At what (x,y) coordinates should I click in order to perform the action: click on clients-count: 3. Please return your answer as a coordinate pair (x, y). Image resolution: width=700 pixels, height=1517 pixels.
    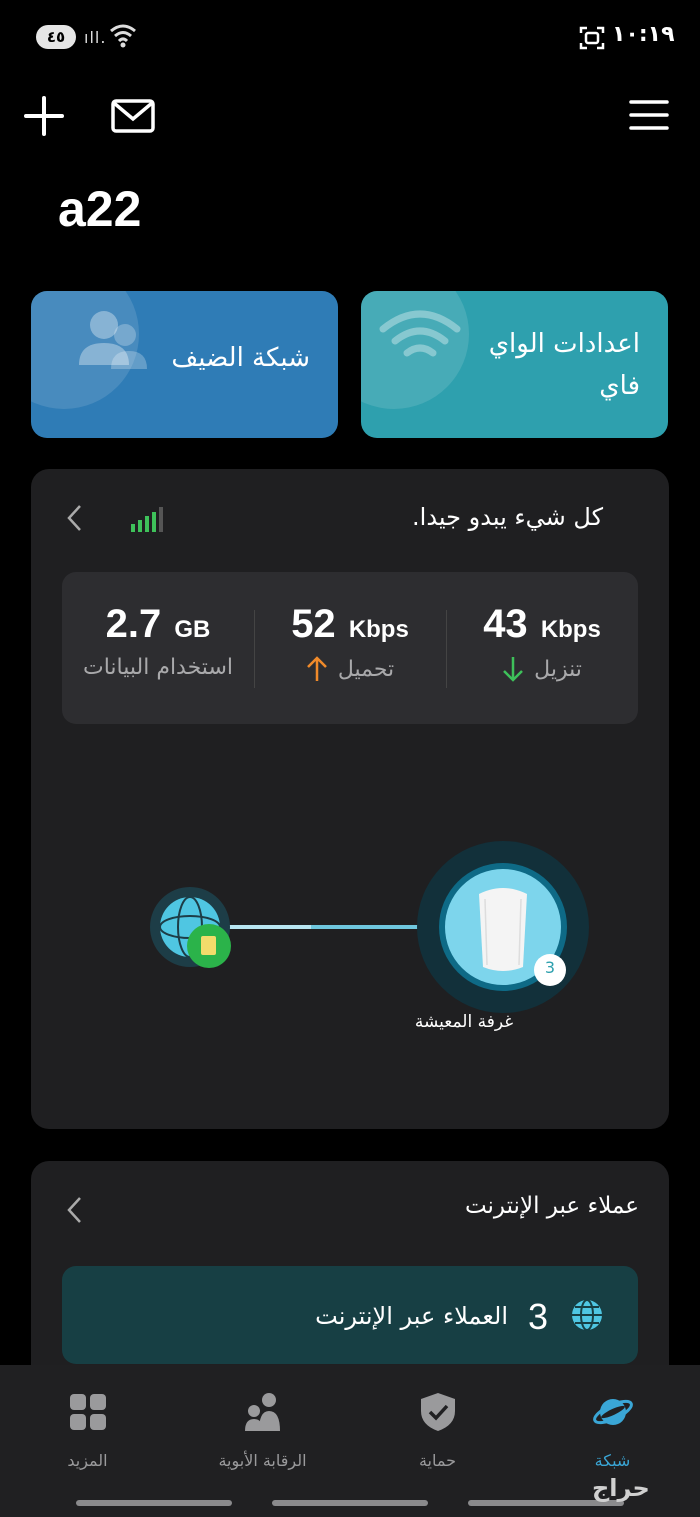
    Looking at the image, I should click on (537, 1316).